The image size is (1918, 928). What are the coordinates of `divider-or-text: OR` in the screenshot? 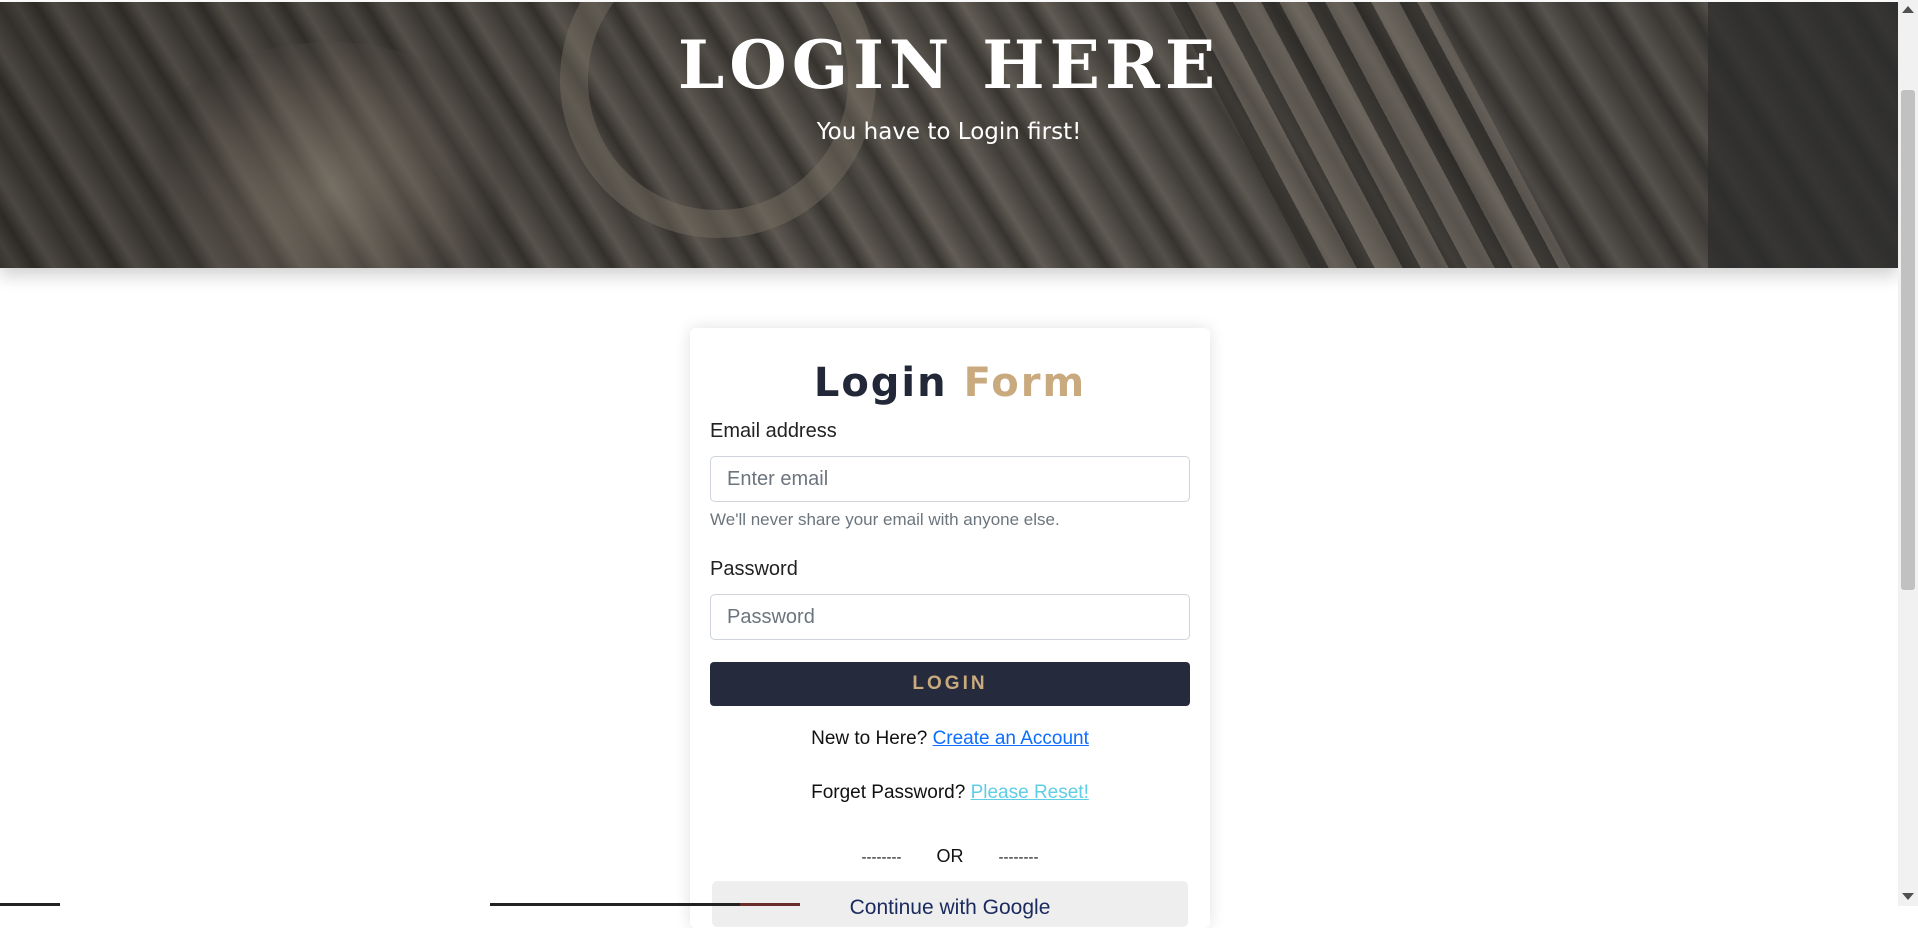 It's located at (950, 856).